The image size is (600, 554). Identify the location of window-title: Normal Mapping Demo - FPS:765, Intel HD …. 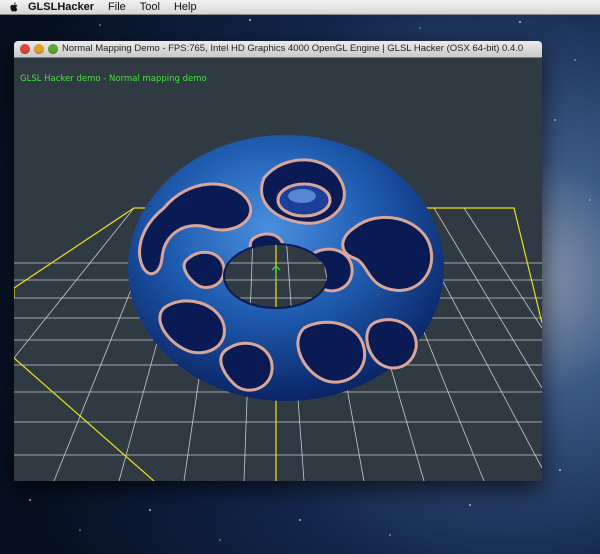
(293, 48).